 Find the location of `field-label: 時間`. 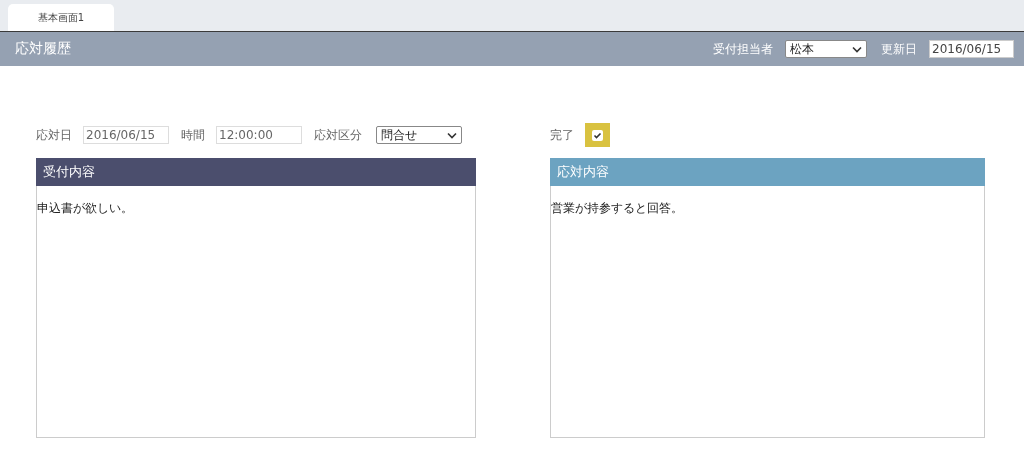

field-label: 時間 is located at coordinates (193, 135).